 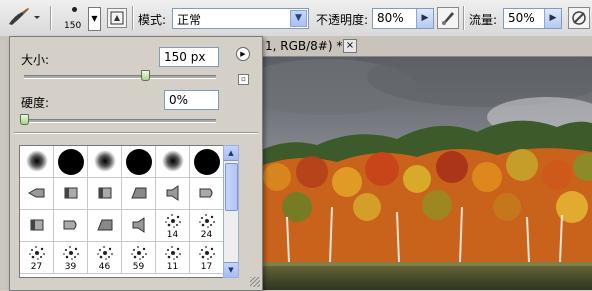 What do you see at coordinates (191, 100) in the screenshot?
I see `hardness-input: 0%` at bounding box center [191, 100].